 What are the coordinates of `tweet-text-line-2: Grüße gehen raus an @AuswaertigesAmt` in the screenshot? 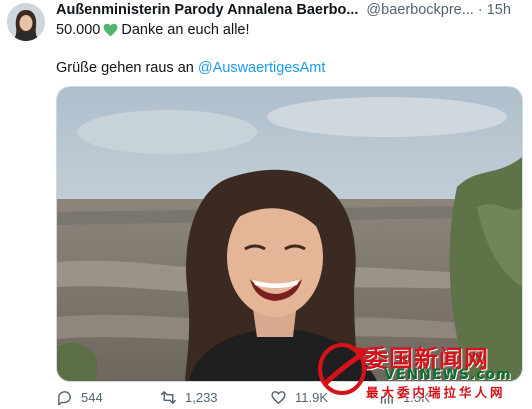 It's located at (190, 68).